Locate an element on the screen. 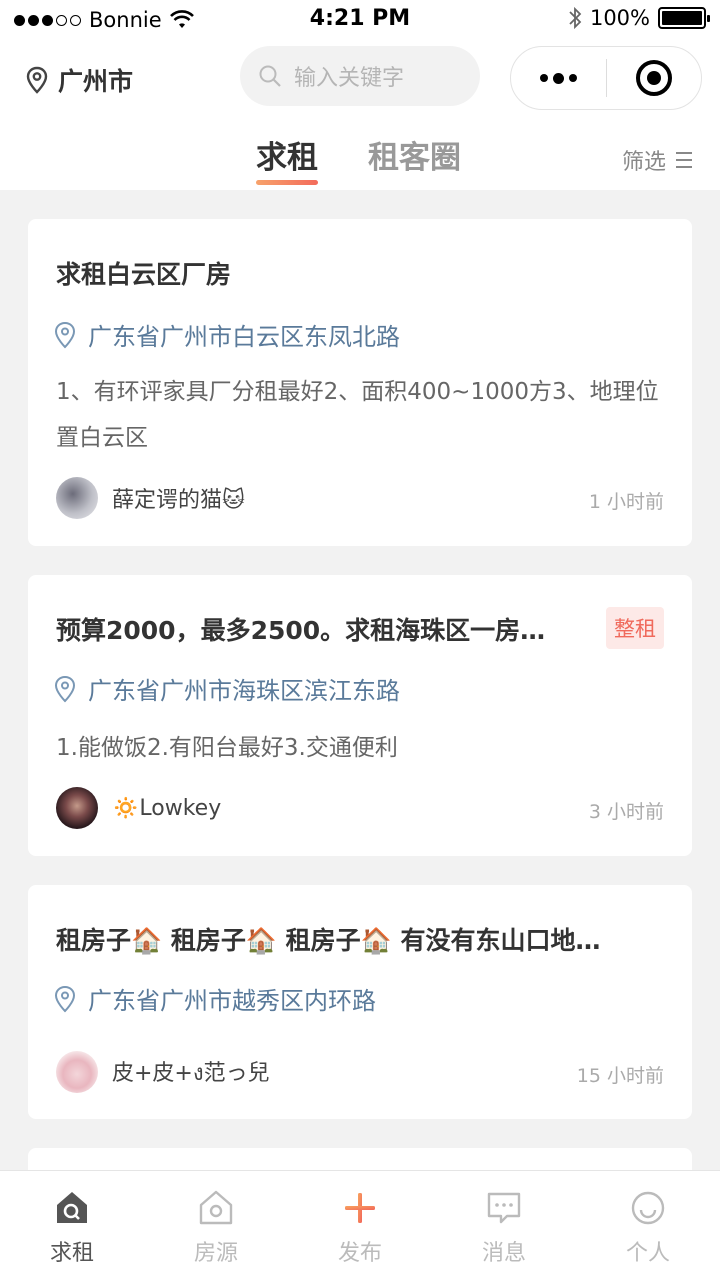 The width and height of the screenshot is (720, 1280). city-selector: 广州市 is located at coordinates (79, 80).